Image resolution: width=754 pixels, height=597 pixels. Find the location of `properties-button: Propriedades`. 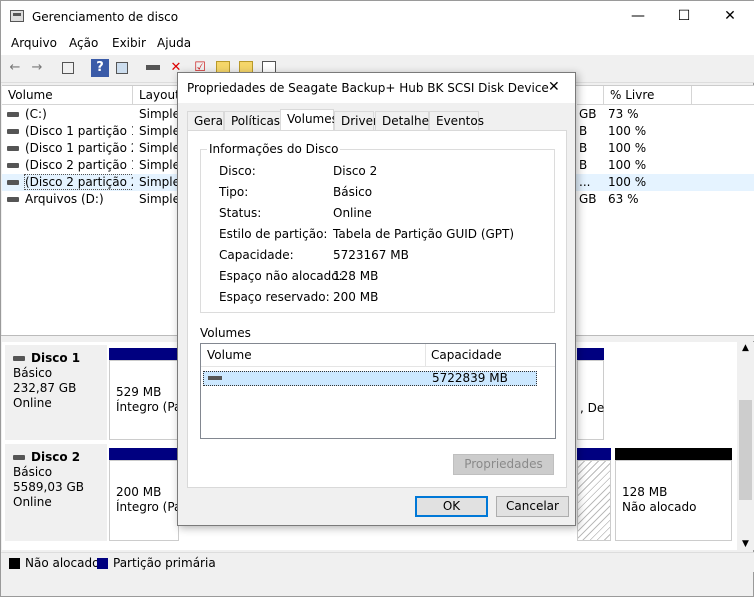

properties-button: Propriedades is located at coordinates (503, 464).